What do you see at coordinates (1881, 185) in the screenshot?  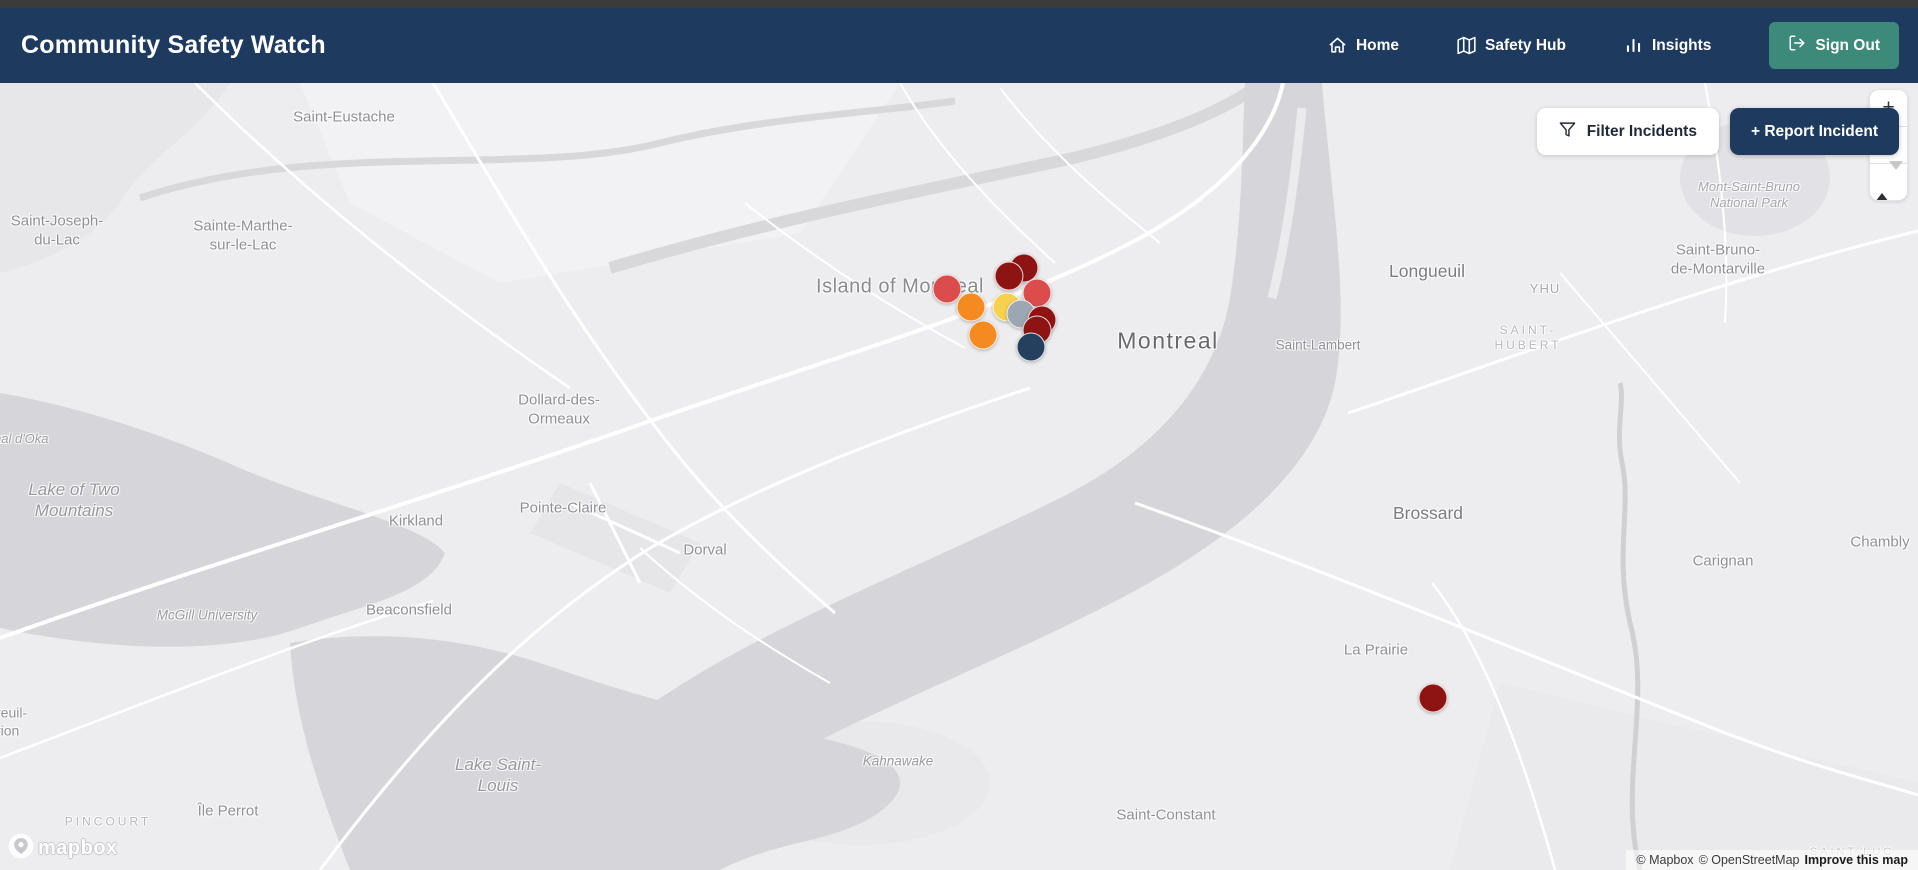 I see `pitch-up-icon` at bounding box center [1881, 185].